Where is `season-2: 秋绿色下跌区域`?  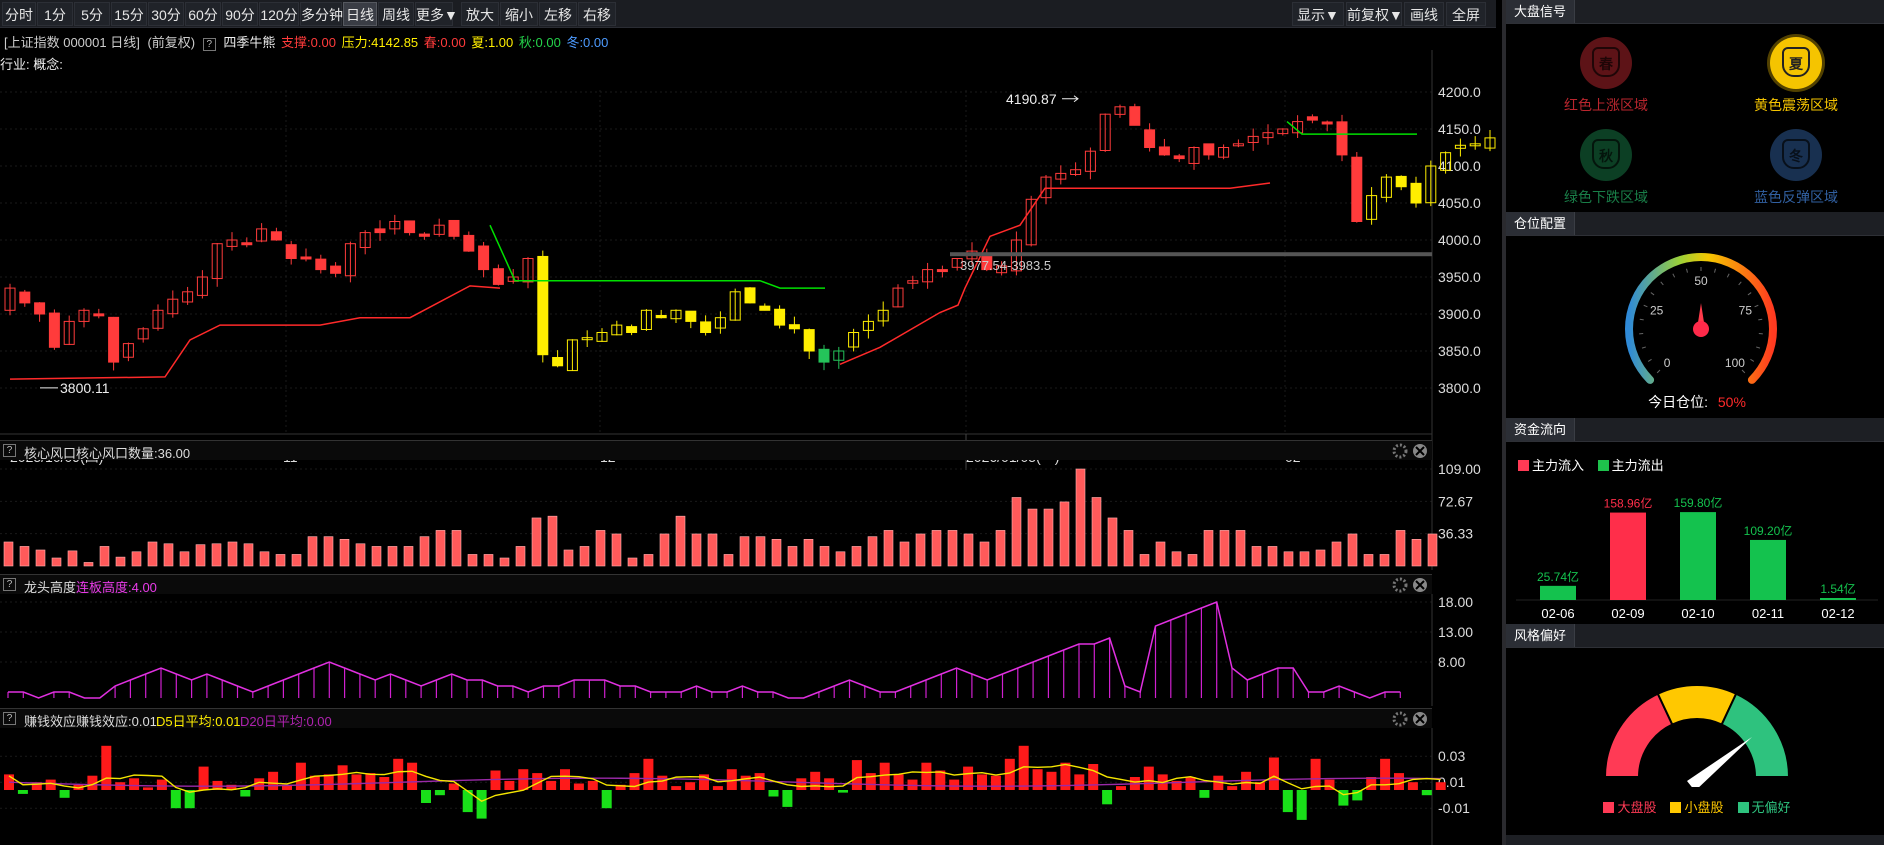
season-2: 秋绿色下跌区域 is located at coordinates (1606, 168).